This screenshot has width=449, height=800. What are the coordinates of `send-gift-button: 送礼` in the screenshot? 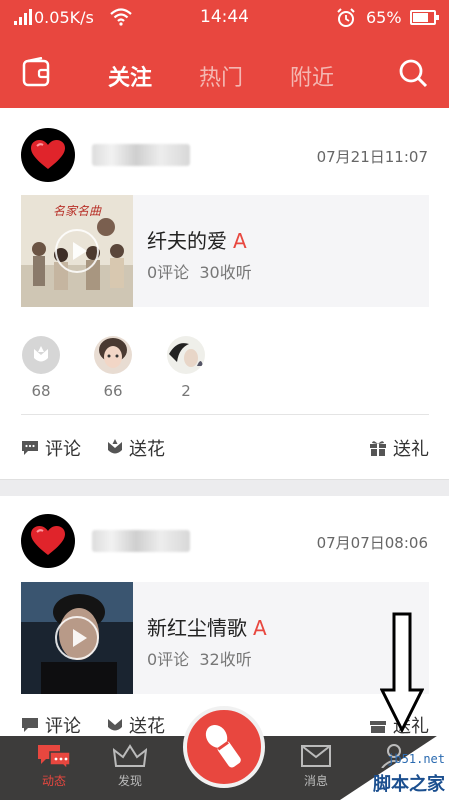 It's located at (399, 448).